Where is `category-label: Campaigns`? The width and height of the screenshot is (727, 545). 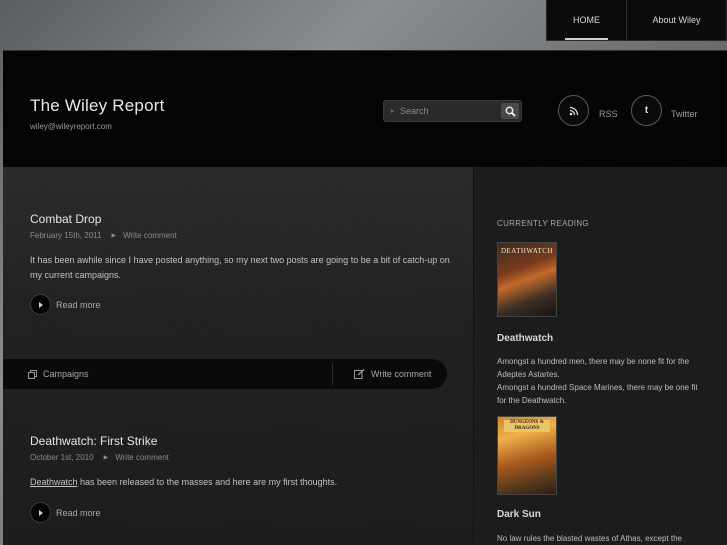 category-label: Campaigns is located at coordinates (66, 374).